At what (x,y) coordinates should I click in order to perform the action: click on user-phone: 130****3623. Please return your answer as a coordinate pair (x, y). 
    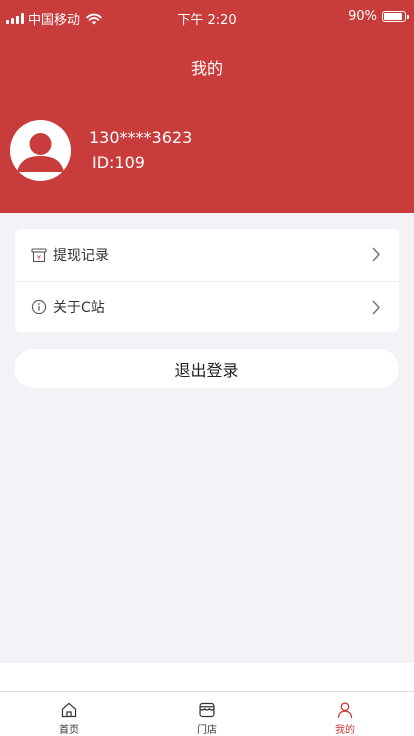
    Looking at the image, I should click on (141, 137).